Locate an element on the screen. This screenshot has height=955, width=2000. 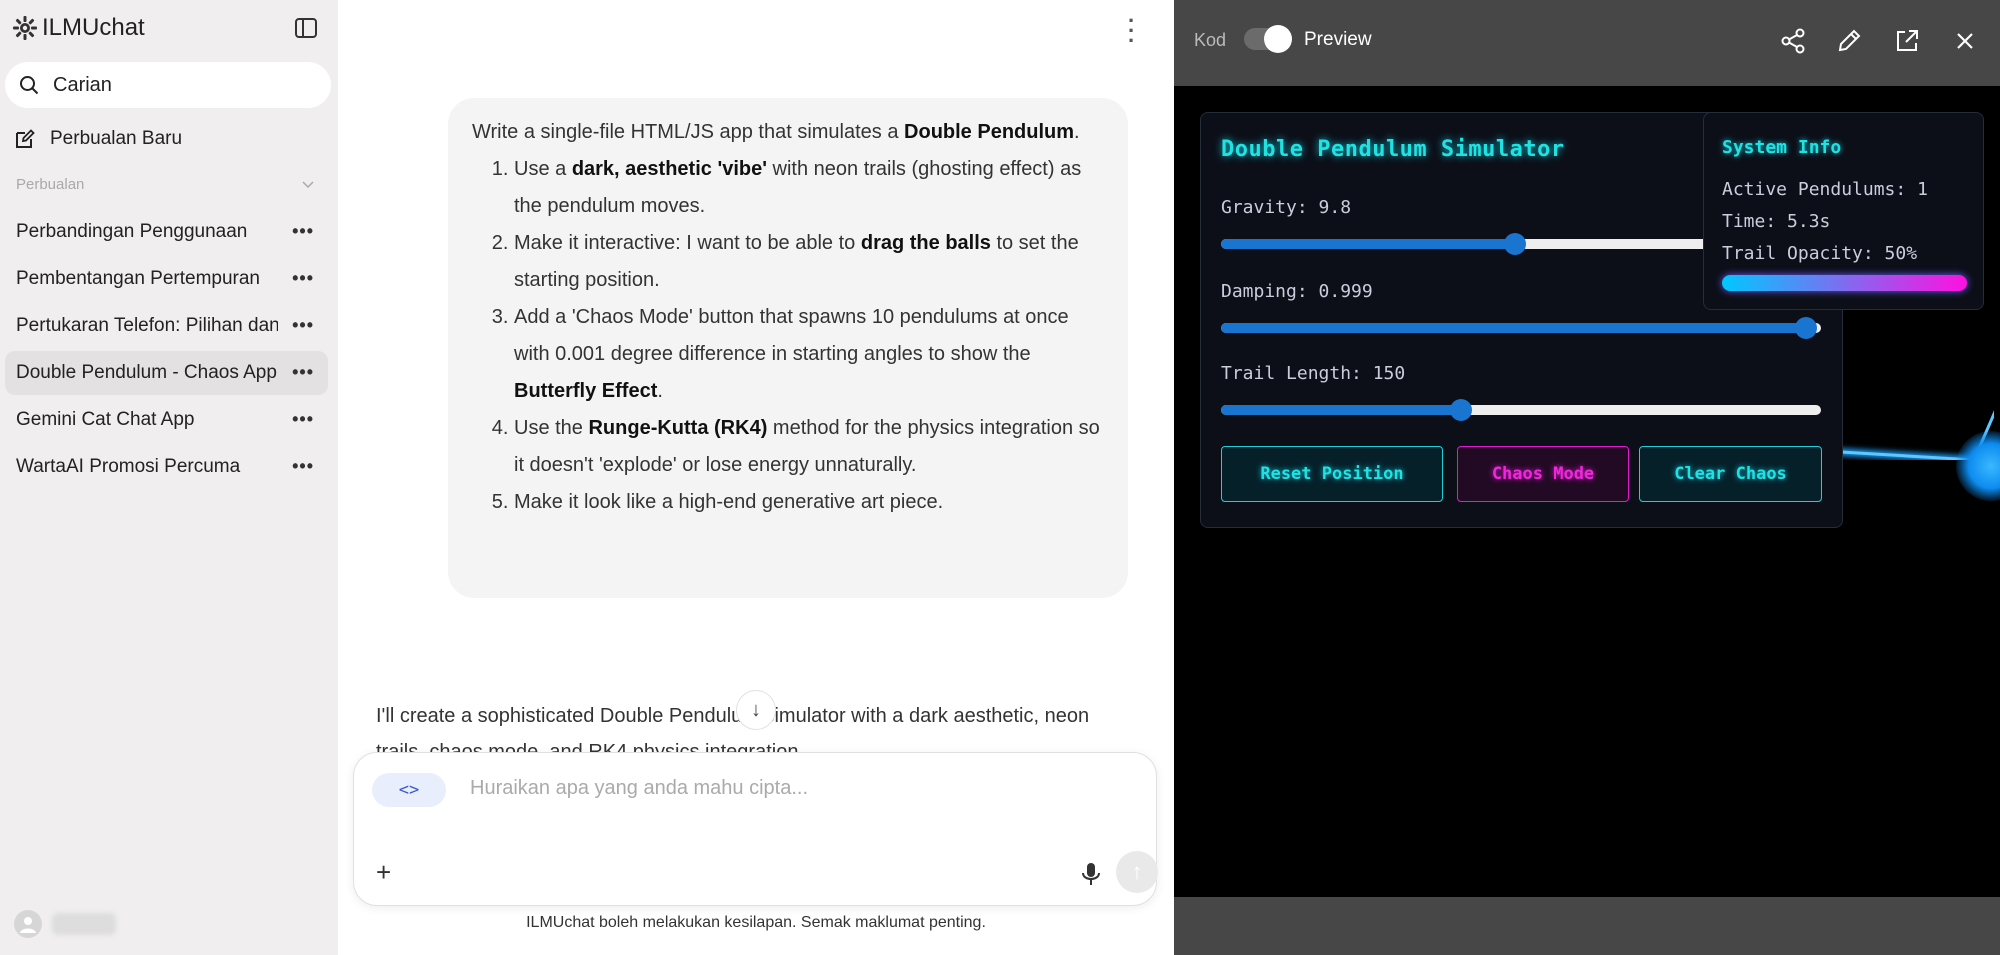
damping-slider is located at coordinates (1521, 328).